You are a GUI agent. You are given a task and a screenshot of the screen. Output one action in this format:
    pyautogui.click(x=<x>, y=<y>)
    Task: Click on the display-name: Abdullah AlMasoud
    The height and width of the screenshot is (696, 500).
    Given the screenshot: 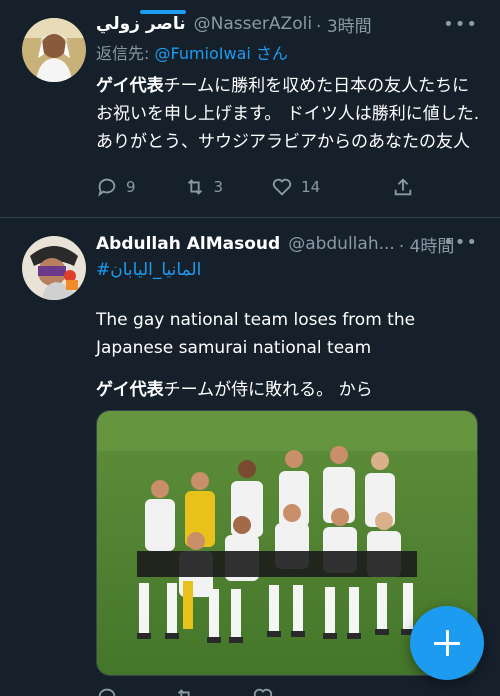 What is the action you would take?
    pyautogui.click(x=188, y=244)
    